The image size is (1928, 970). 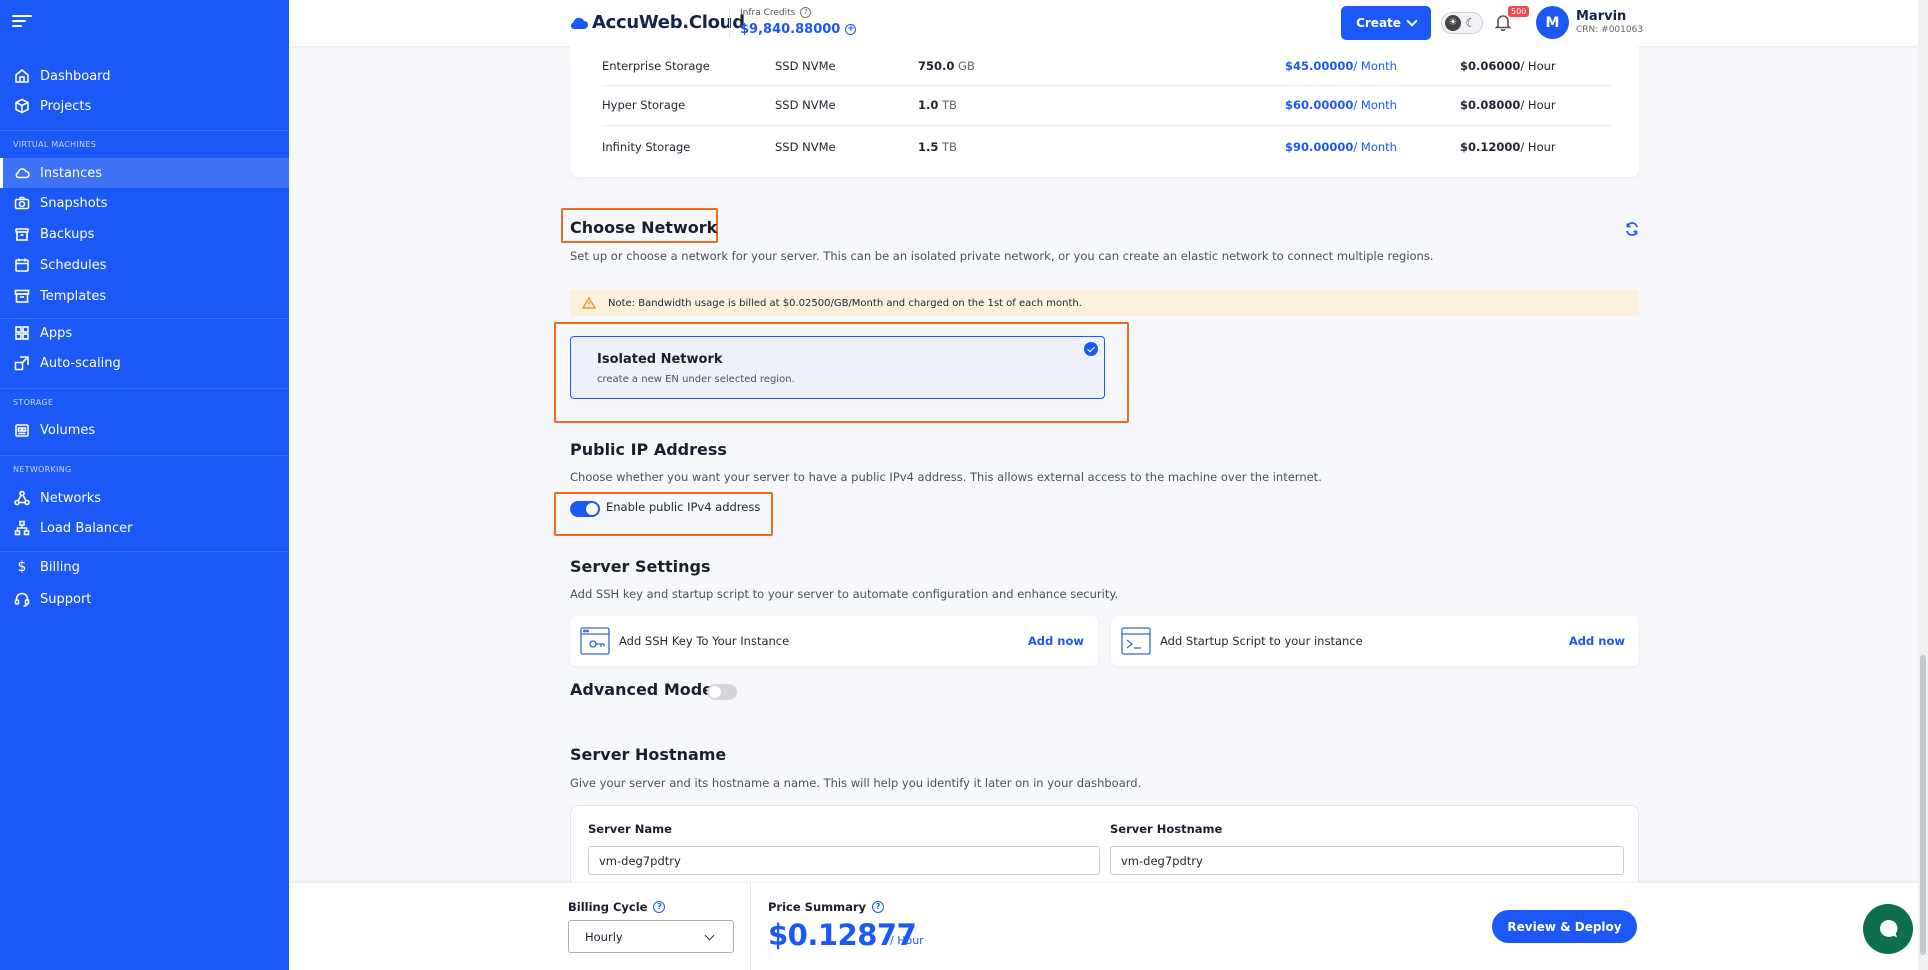 I want to click on user-name: Marvin, so click(x=1601, y=16).